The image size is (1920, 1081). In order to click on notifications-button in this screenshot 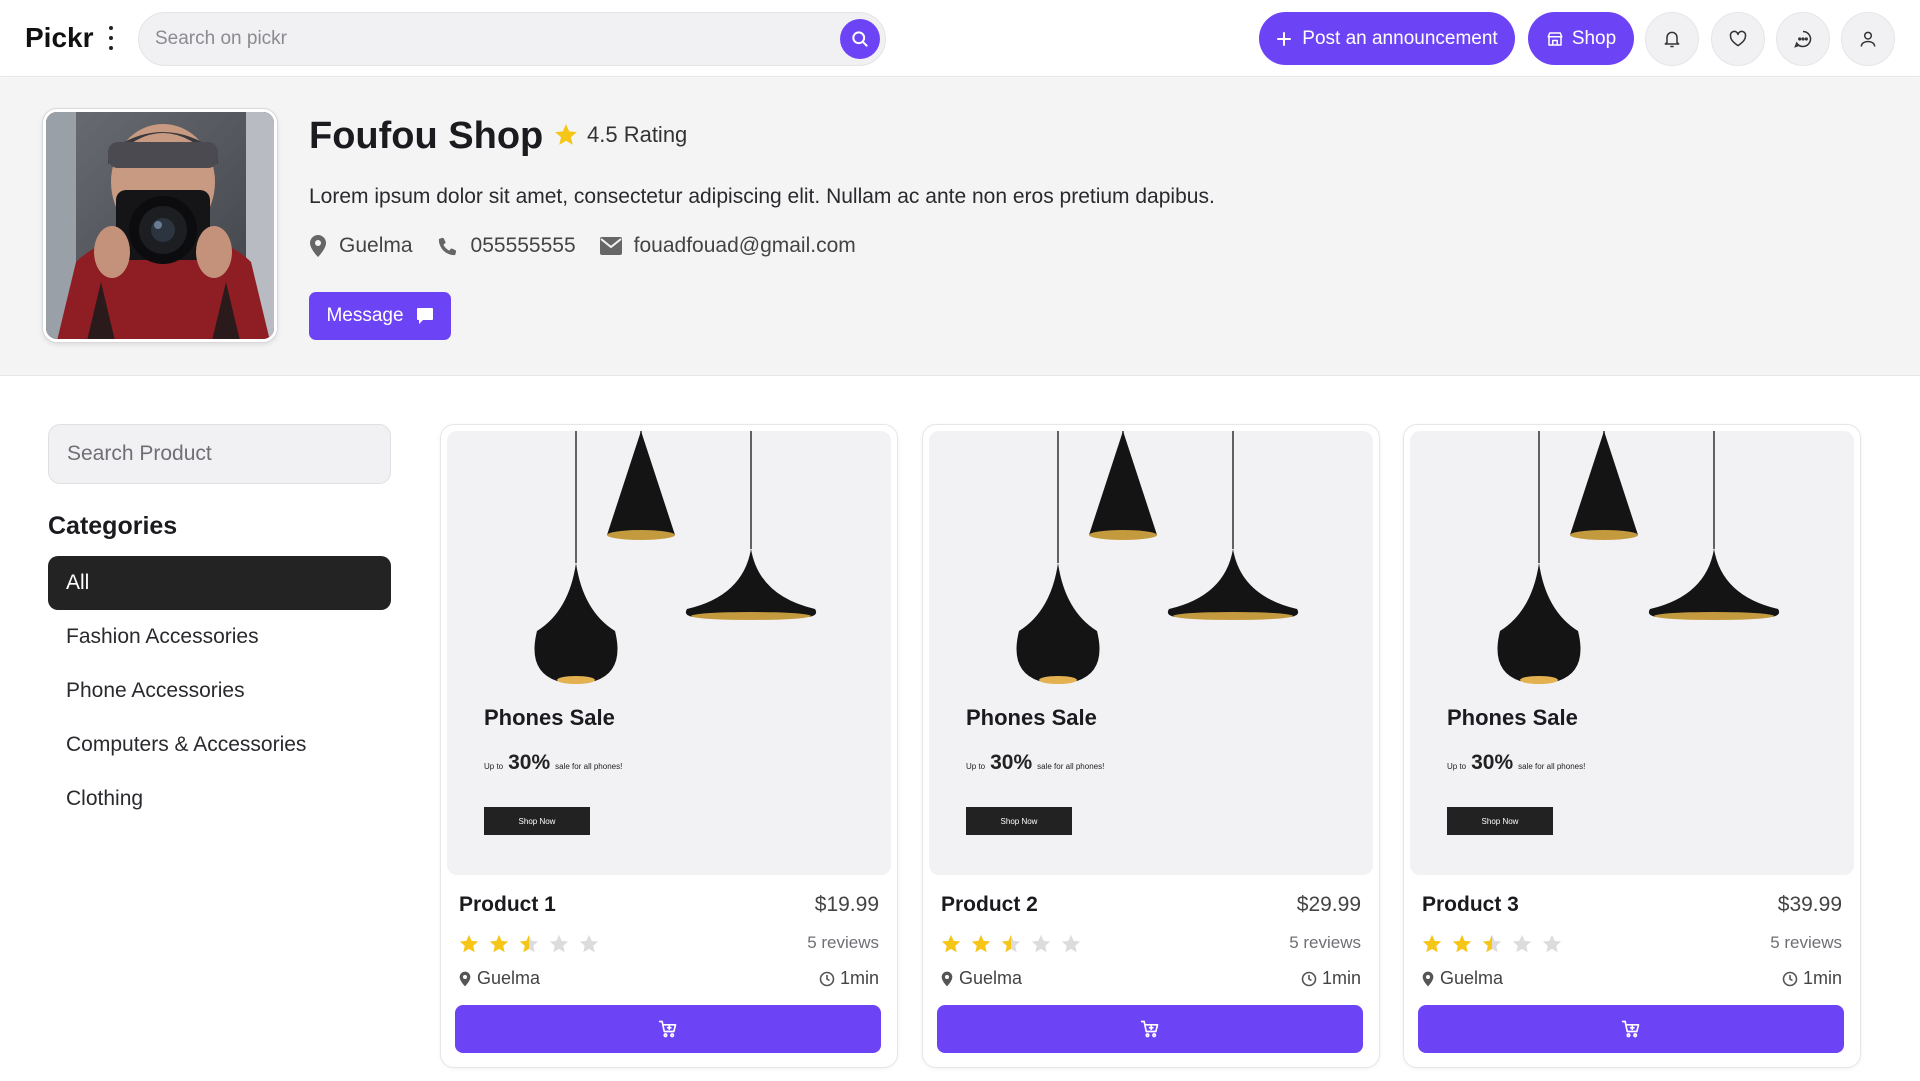, I will do `click(1672, 39)`.